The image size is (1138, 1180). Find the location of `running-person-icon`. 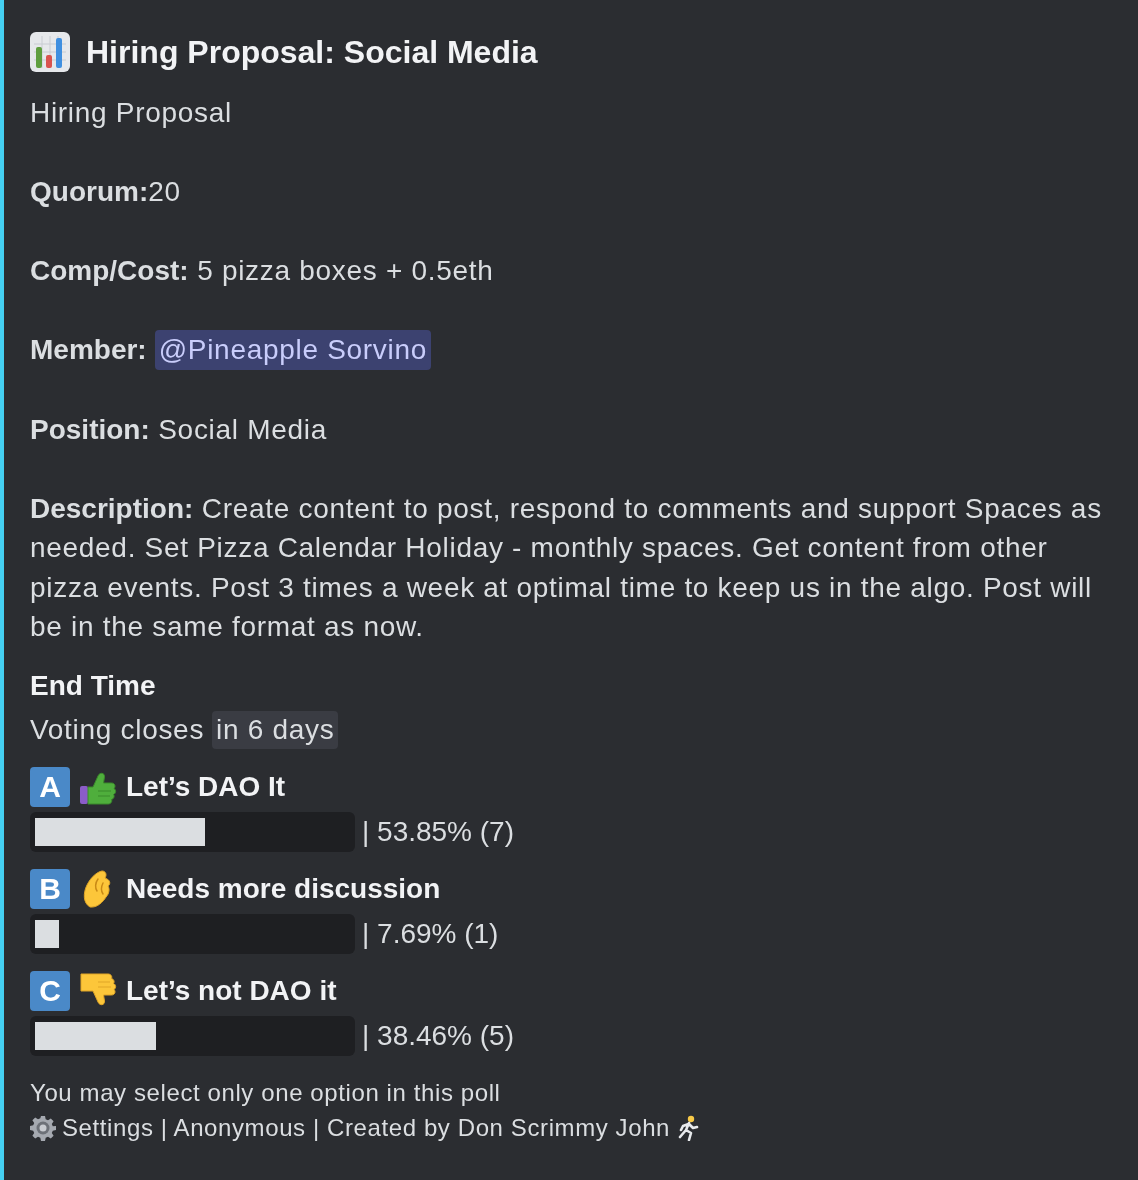

running-person-icon is located at coordinates (688, 1127).